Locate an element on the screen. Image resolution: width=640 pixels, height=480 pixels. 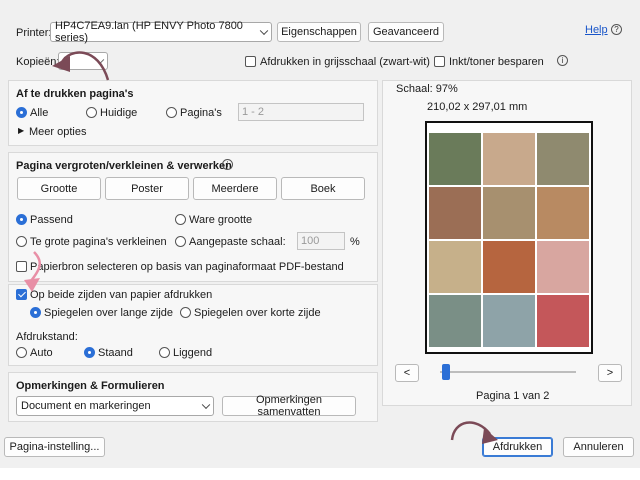
duplex-arrow-head-icon is located at coordinates (32, 285).